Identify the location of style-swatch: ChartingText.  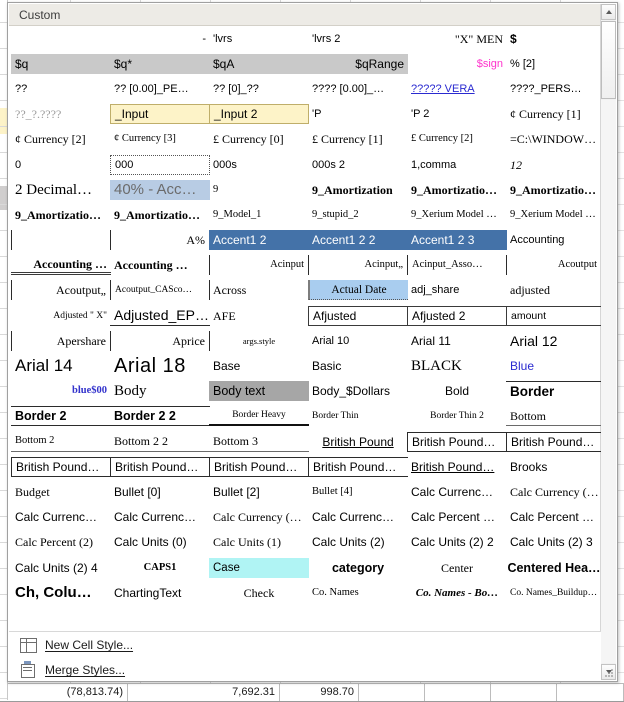
(160, 592).